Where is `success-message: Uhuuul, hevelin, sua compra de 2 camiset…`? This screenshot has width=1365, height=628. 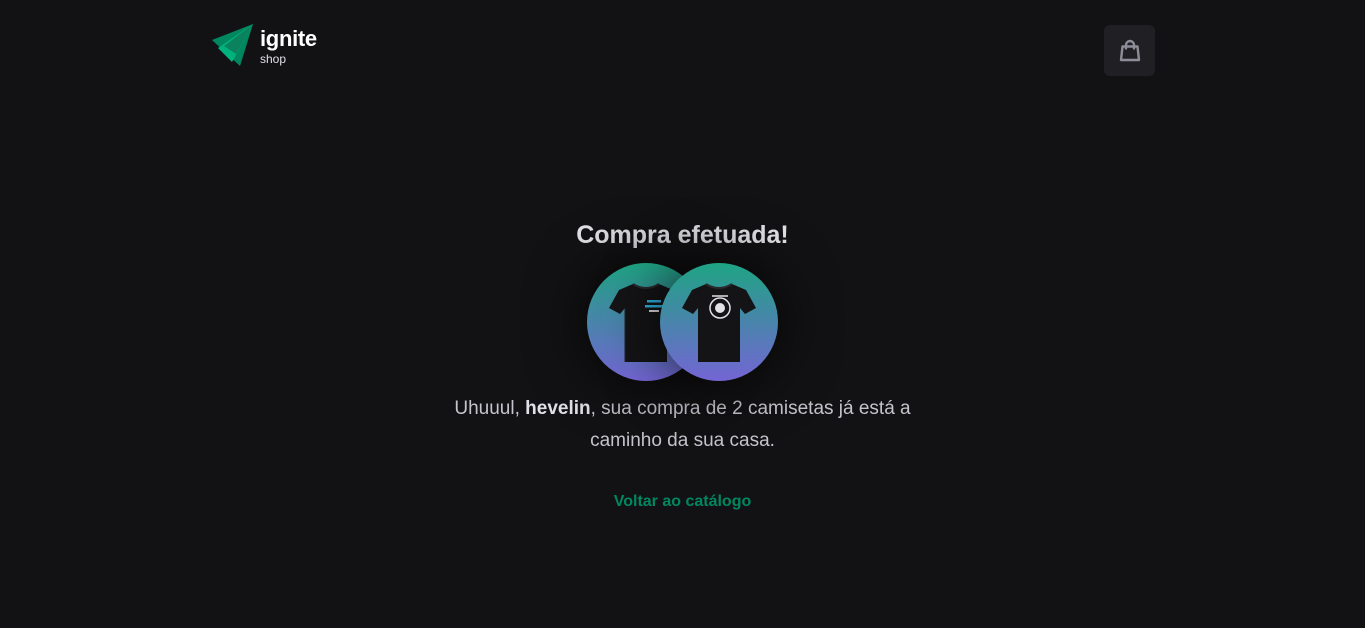
success-message: Uhuuul, hevelin, sua compra de 2 camiset… is located at coordinates (683, 425).